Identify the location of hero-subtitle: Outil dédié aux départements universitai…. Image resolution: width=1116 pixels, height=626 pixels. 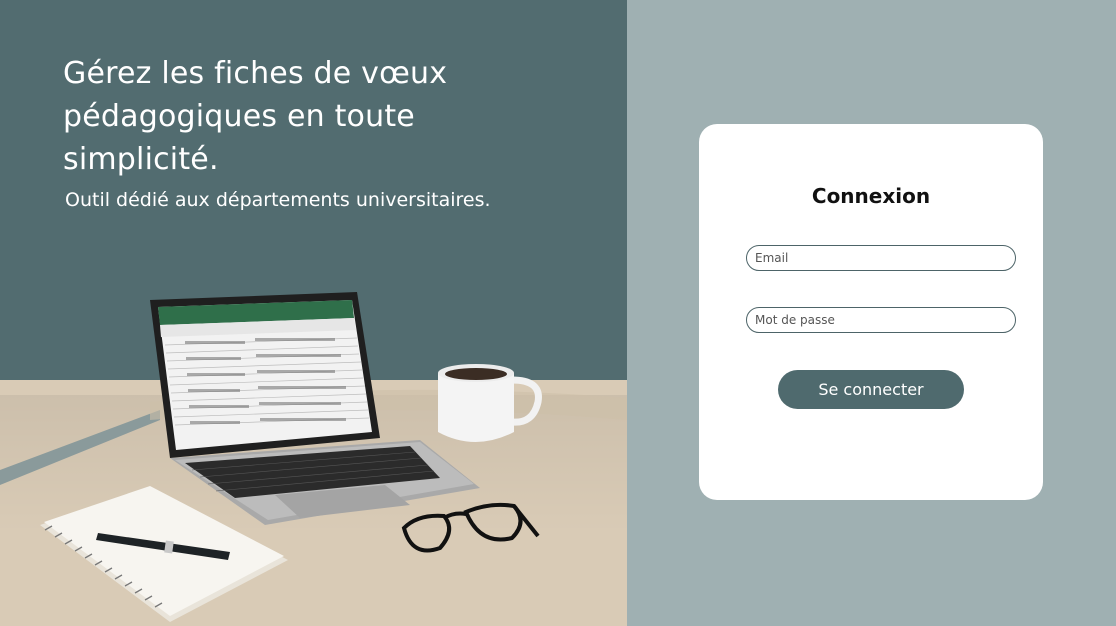
(278, 200).